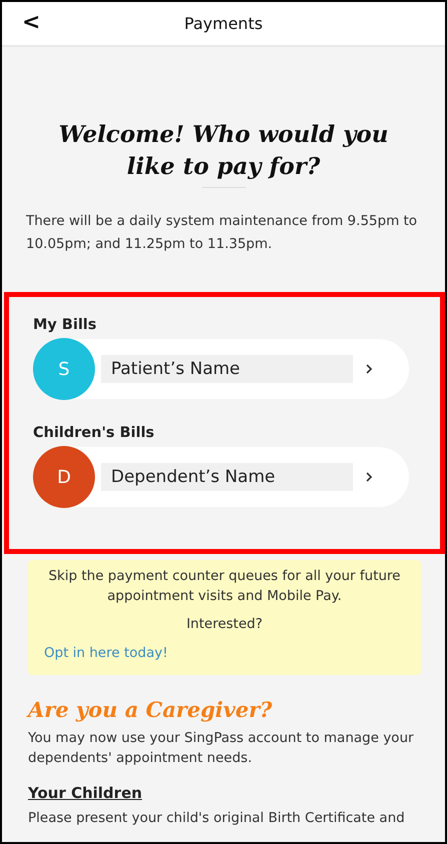  Describe the element at coordinates (224, 624) in the screenshot. I see `promo-question: Interested?` at that location.